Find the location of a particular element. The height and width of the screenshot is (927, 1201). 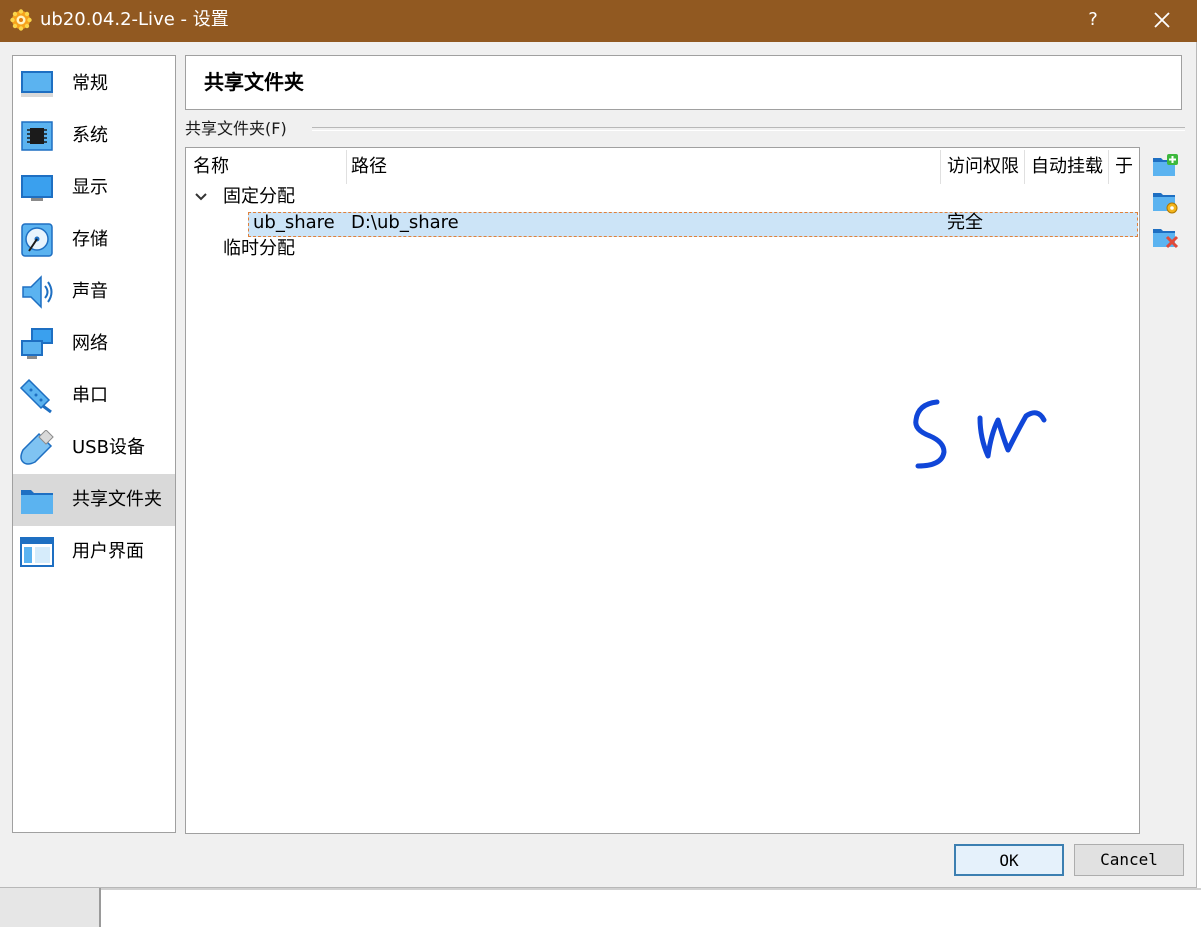

share-path-cell: D:\ub_share is located at coordinates (405, 222).